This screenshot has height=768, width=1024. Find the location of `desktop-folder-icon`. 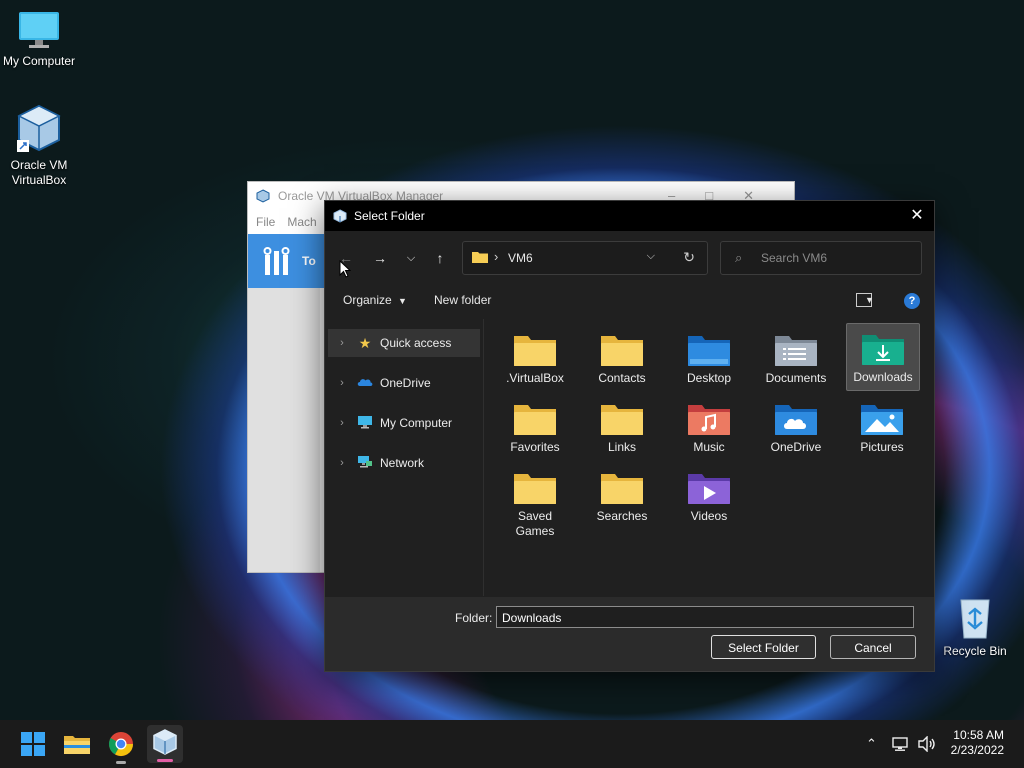

desktop-folder-icon is located at coordinates (709, 351).